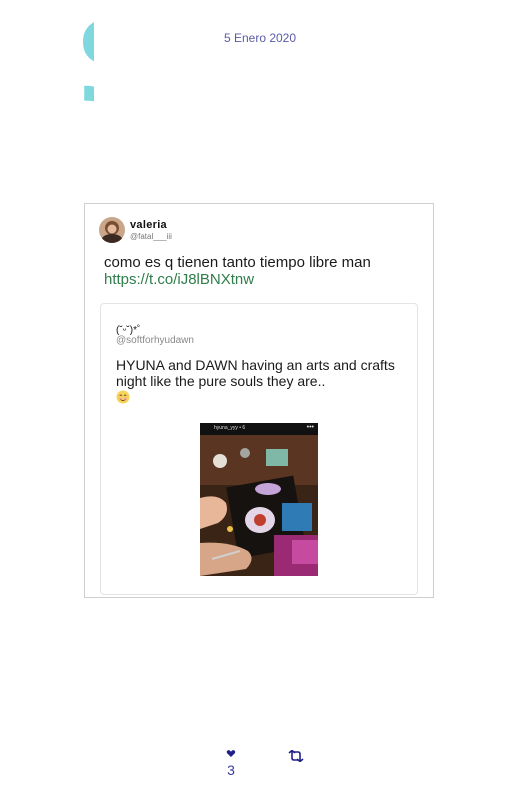 The width and height of the screenshot is (520, 803). What do you see at coordinates (112, 230) in the screenshot?
I see `avatar` at bounding box center [112, 230].